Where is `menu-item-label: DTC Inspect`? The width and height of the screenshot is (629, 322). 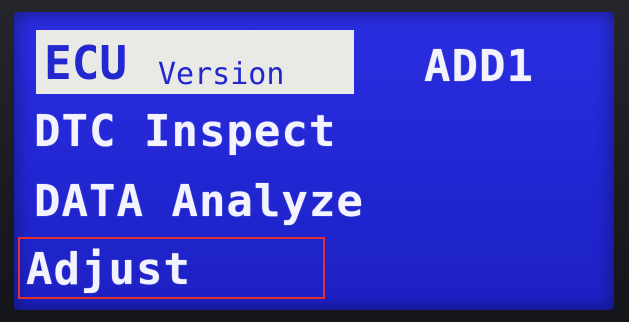 menu-item-label: DTC Inspect is located at coordinates (185, 131).